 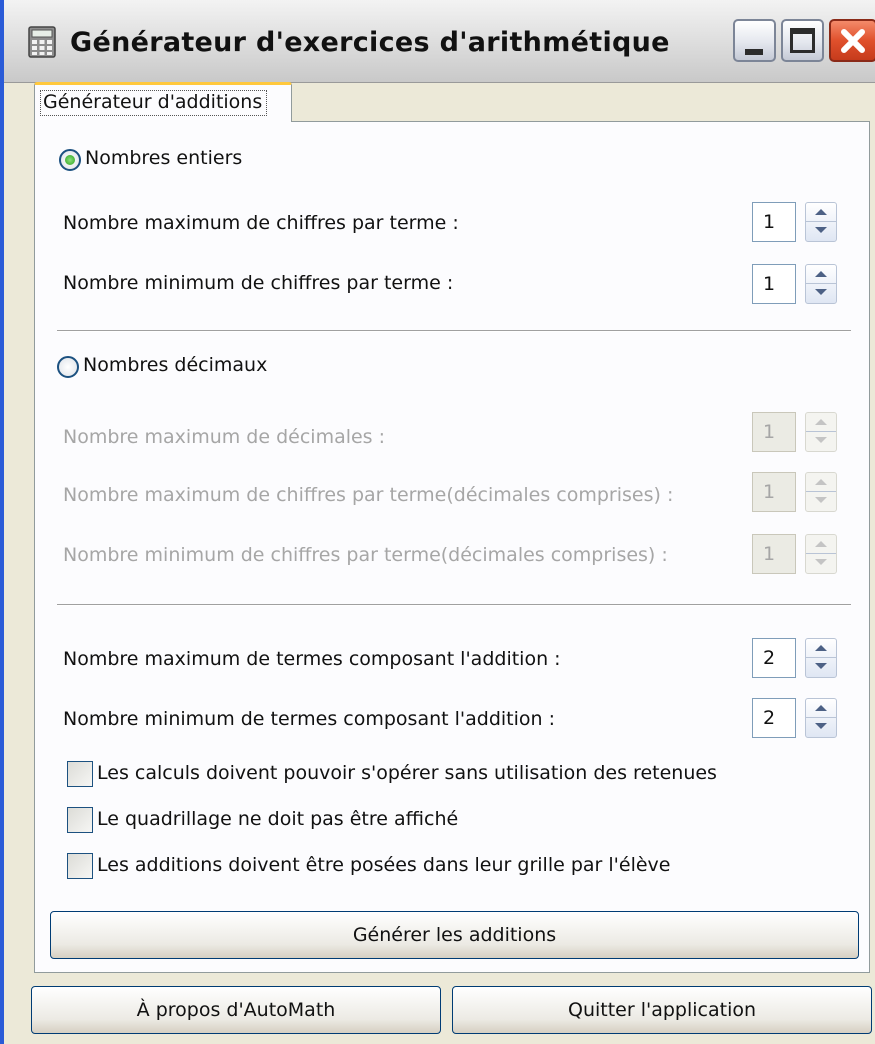 I want to click on quit-button-label: Quitter l'application, so click(x=662, y=1010).